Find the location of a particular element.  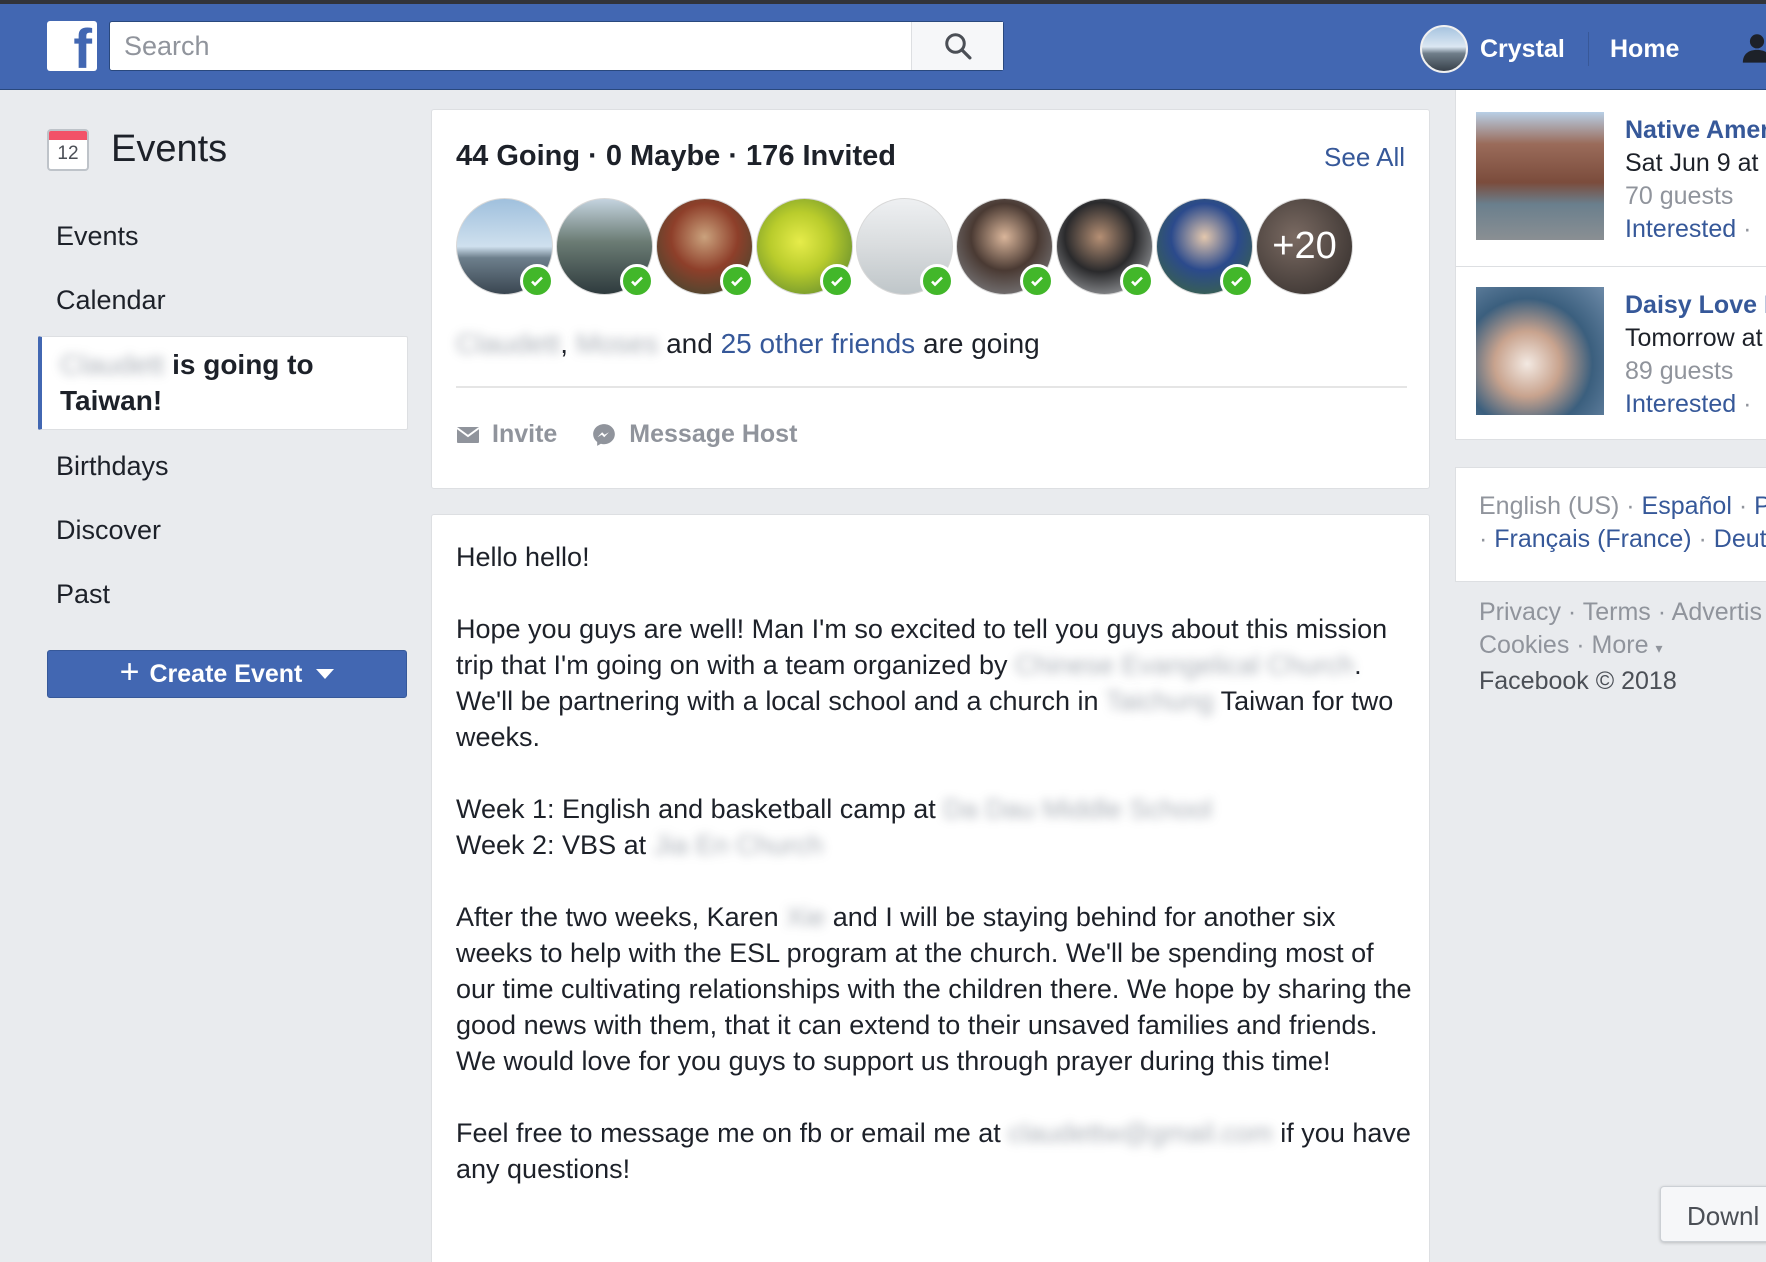

sidebar-item-birthdays: Birthdays is located at coordinates (223, 466).